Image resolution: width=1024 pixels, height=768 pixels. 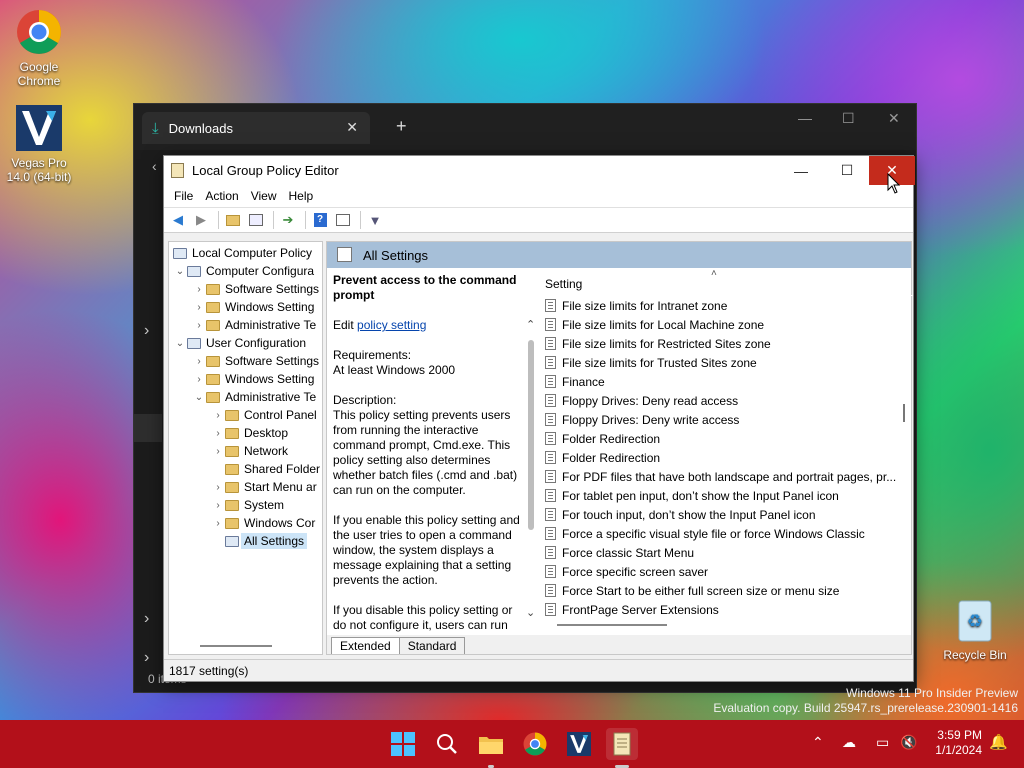 I want to click on tree-node: ⌄ Administrative Te, so click(x=254, y=397).